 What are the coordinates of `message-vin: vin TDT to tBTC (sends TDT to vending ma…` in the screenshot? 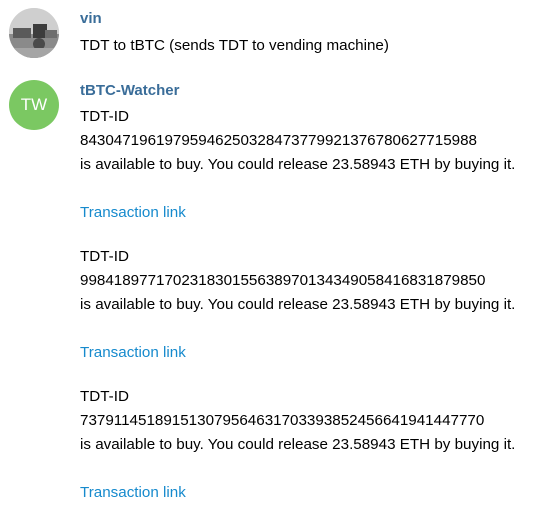 It's located at (278, 35).